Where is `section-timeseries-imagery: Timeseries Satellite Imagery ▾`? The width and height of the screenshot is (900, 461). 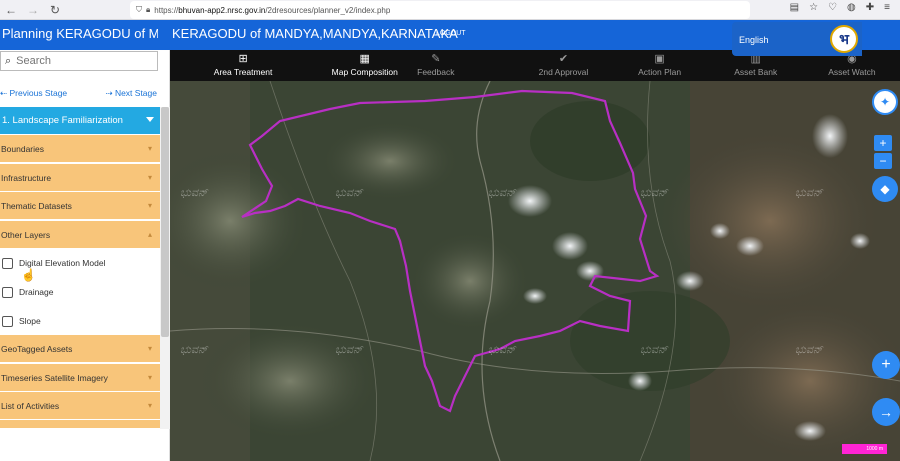 section-timeseries-imagery: Timeseries Satellite Imagery ▾ is located at coordinates (80, 378).